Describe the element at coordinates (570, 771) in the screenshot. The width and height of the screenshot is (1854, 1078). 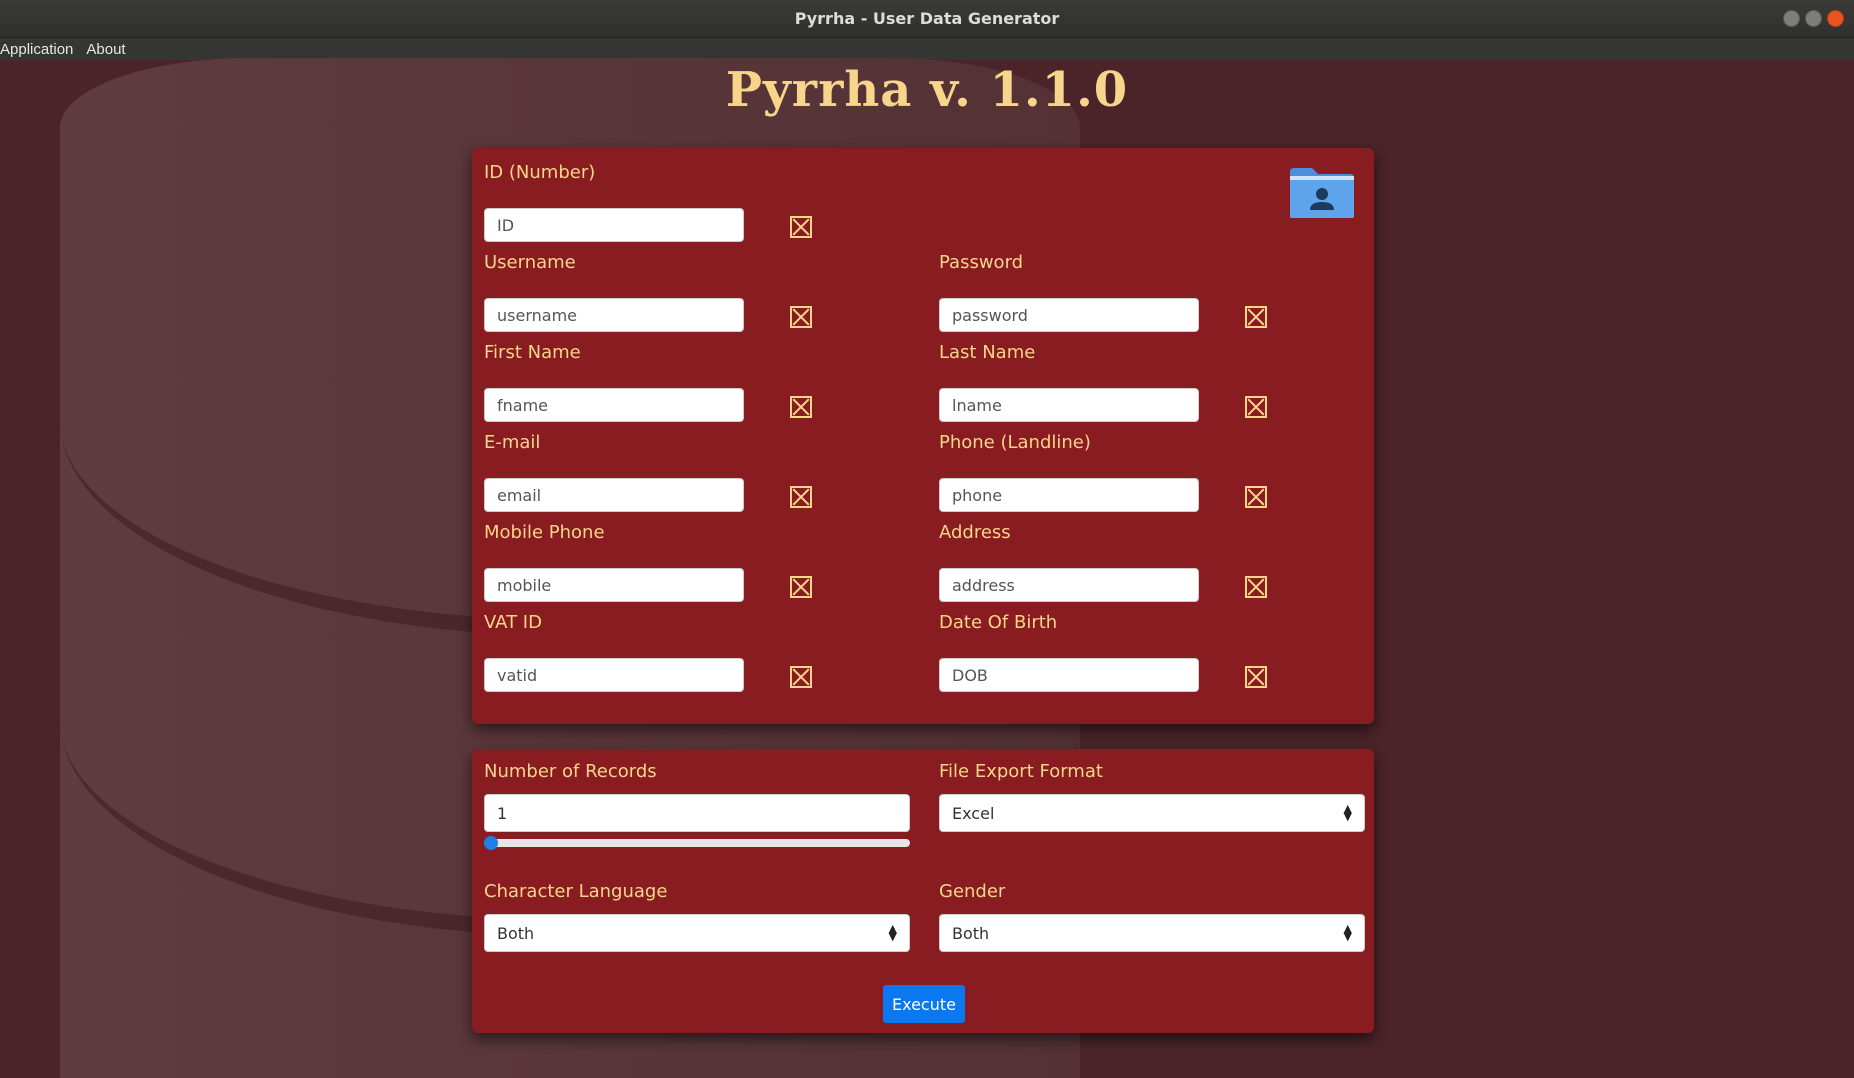
I see `records-label: Number of Records` at that location.